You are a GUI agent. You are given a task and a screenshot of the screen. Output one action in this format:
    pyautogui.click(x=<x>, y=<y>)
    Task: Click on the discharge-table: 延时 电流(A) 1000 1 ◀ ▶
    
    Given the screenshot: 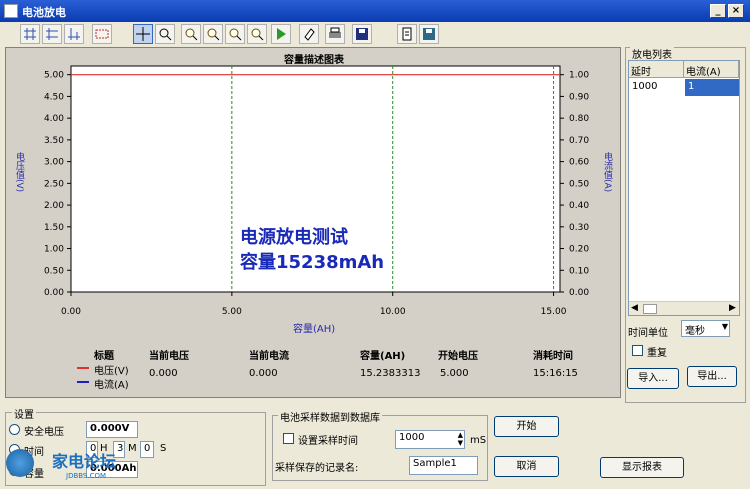 What is the action you would take?
    pyautogui.click(x=684, y=188)
    